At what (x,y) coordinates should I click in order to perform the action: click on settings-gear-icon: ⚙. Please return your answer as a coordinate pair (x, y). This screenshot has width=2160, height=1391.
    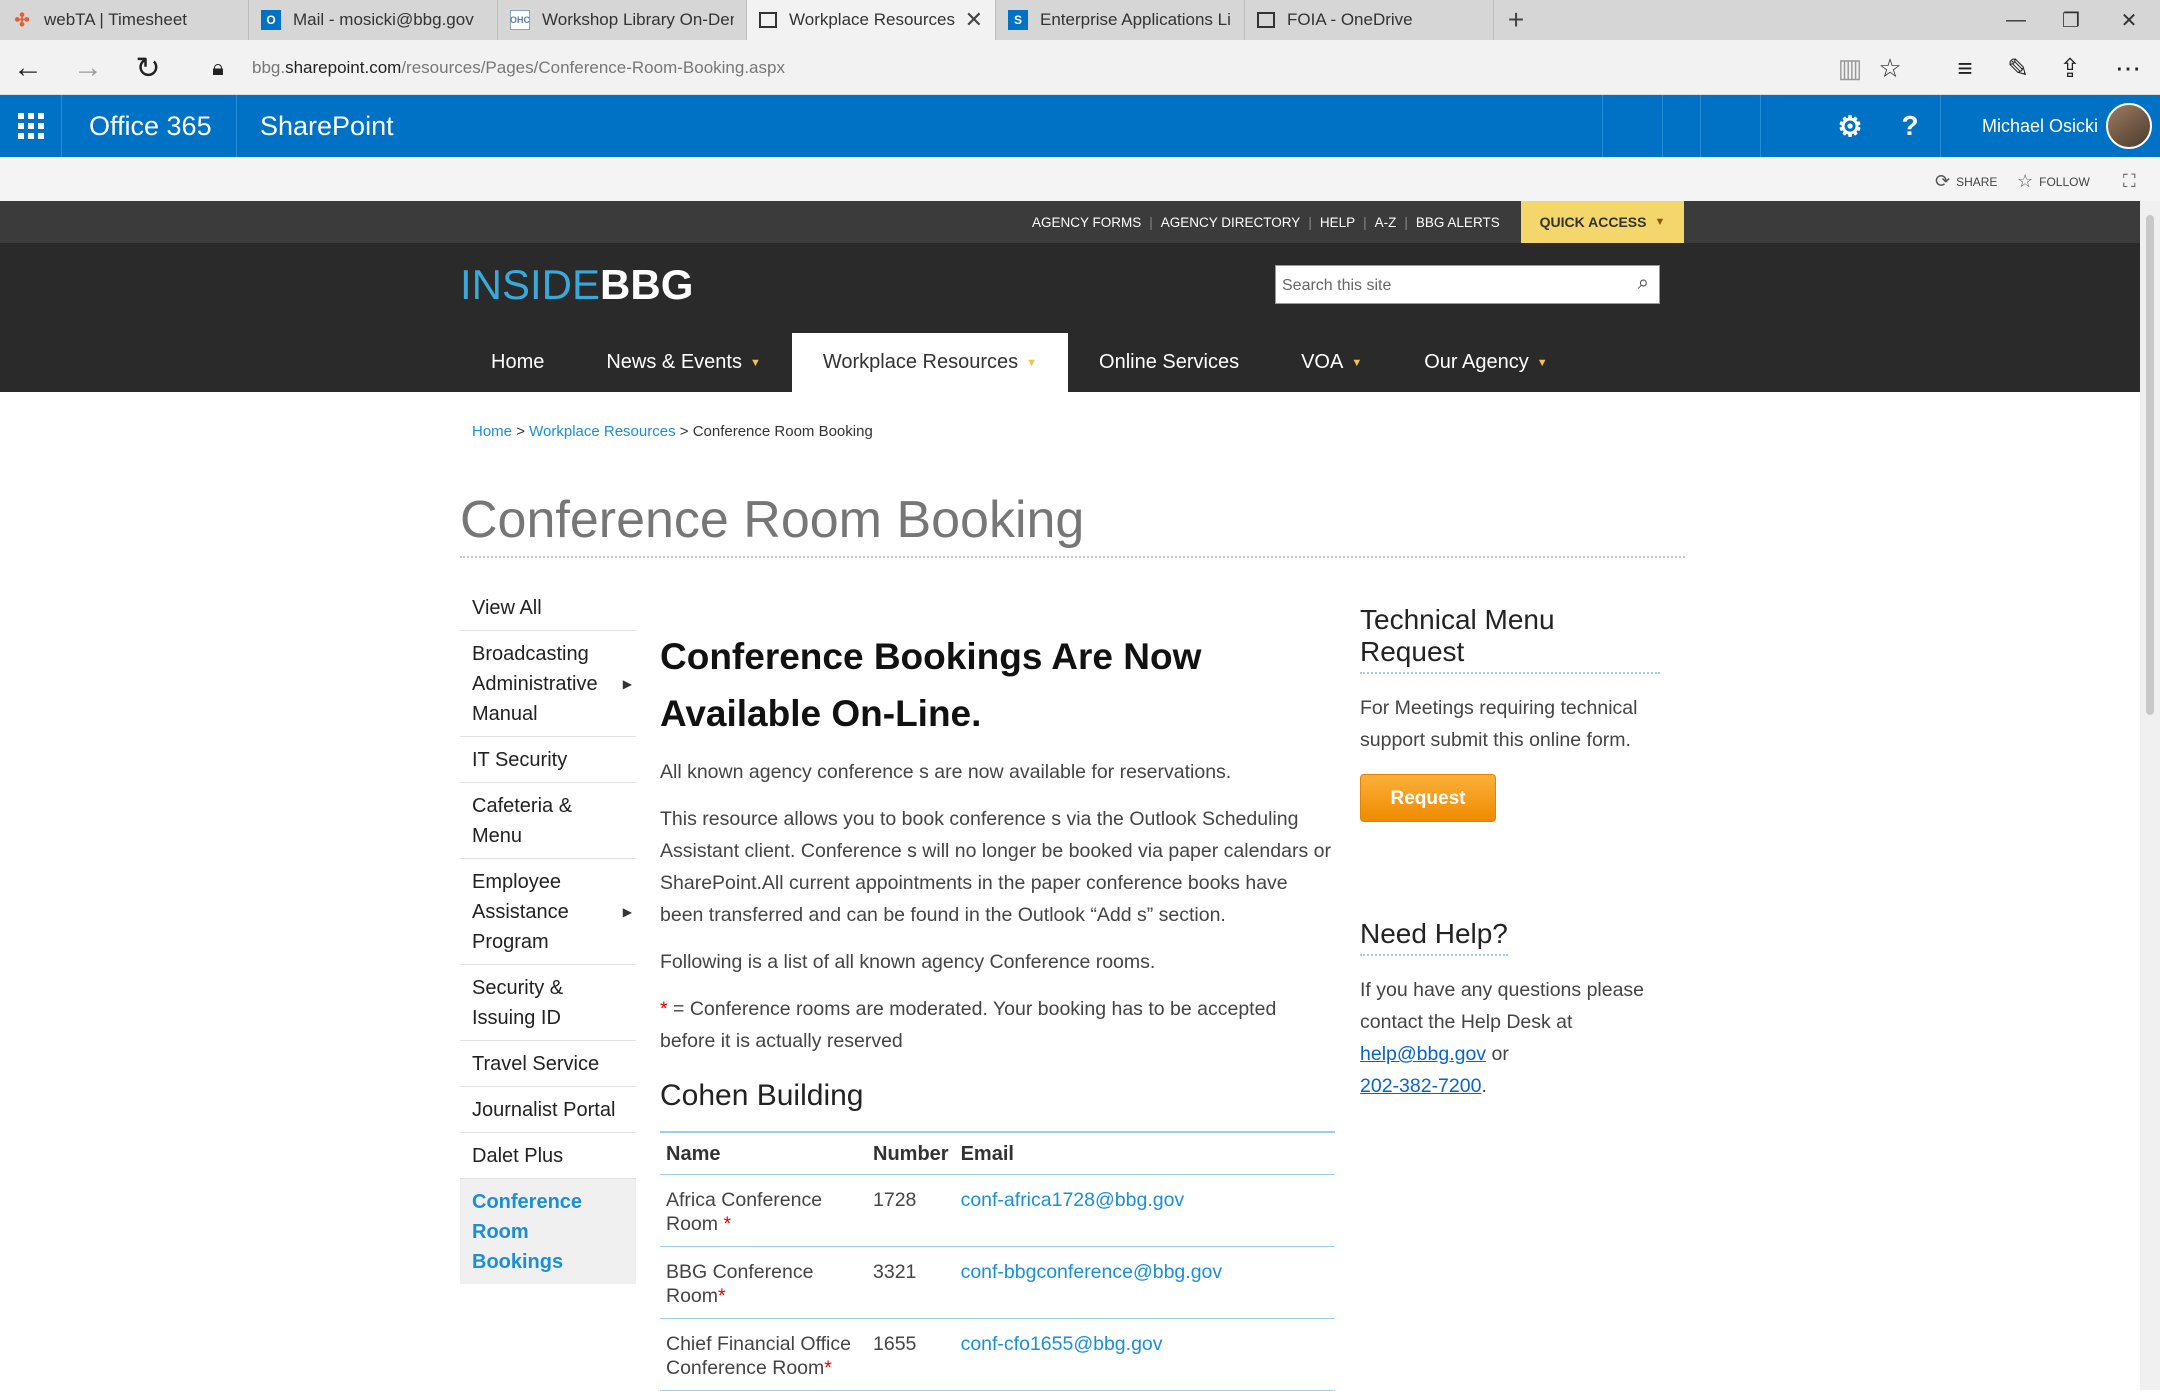
    Looking at the image, I should click on (1850, 126).